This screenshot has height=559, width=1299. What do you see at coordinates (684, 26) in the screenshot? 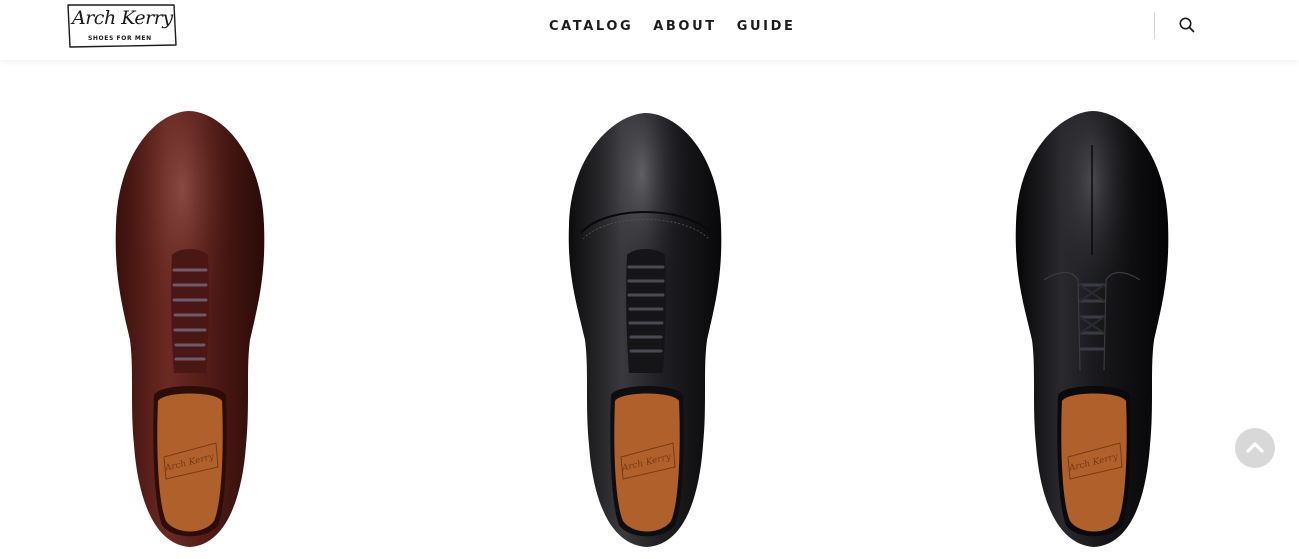
I see `nav-about: ABOUT` at bounding box center [684, 26].